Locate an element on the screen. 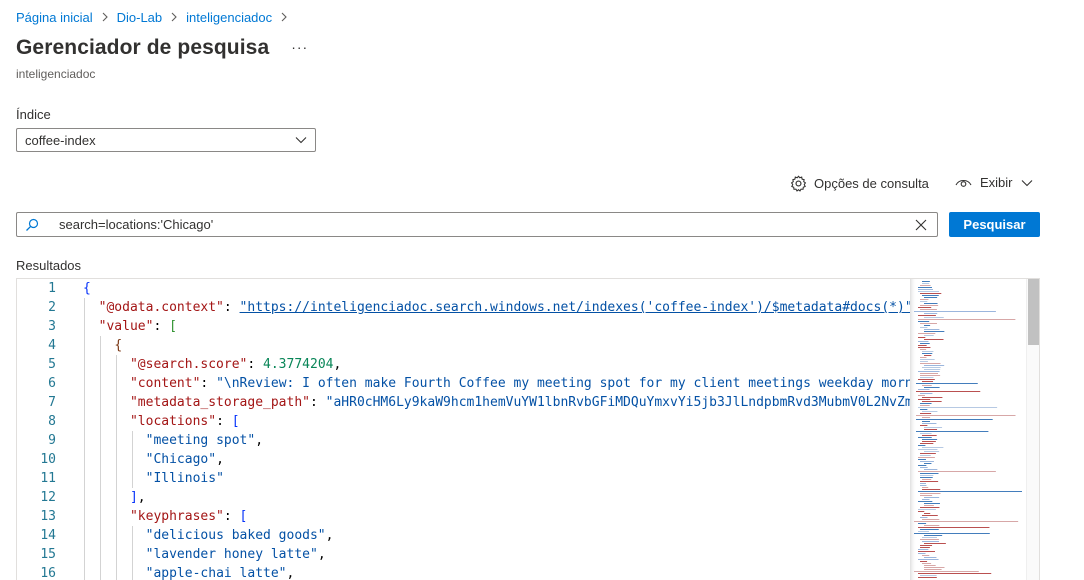 The image size is (1084, 580). index-dropdown-value: coffee-index is located at coordinates (60, 140).